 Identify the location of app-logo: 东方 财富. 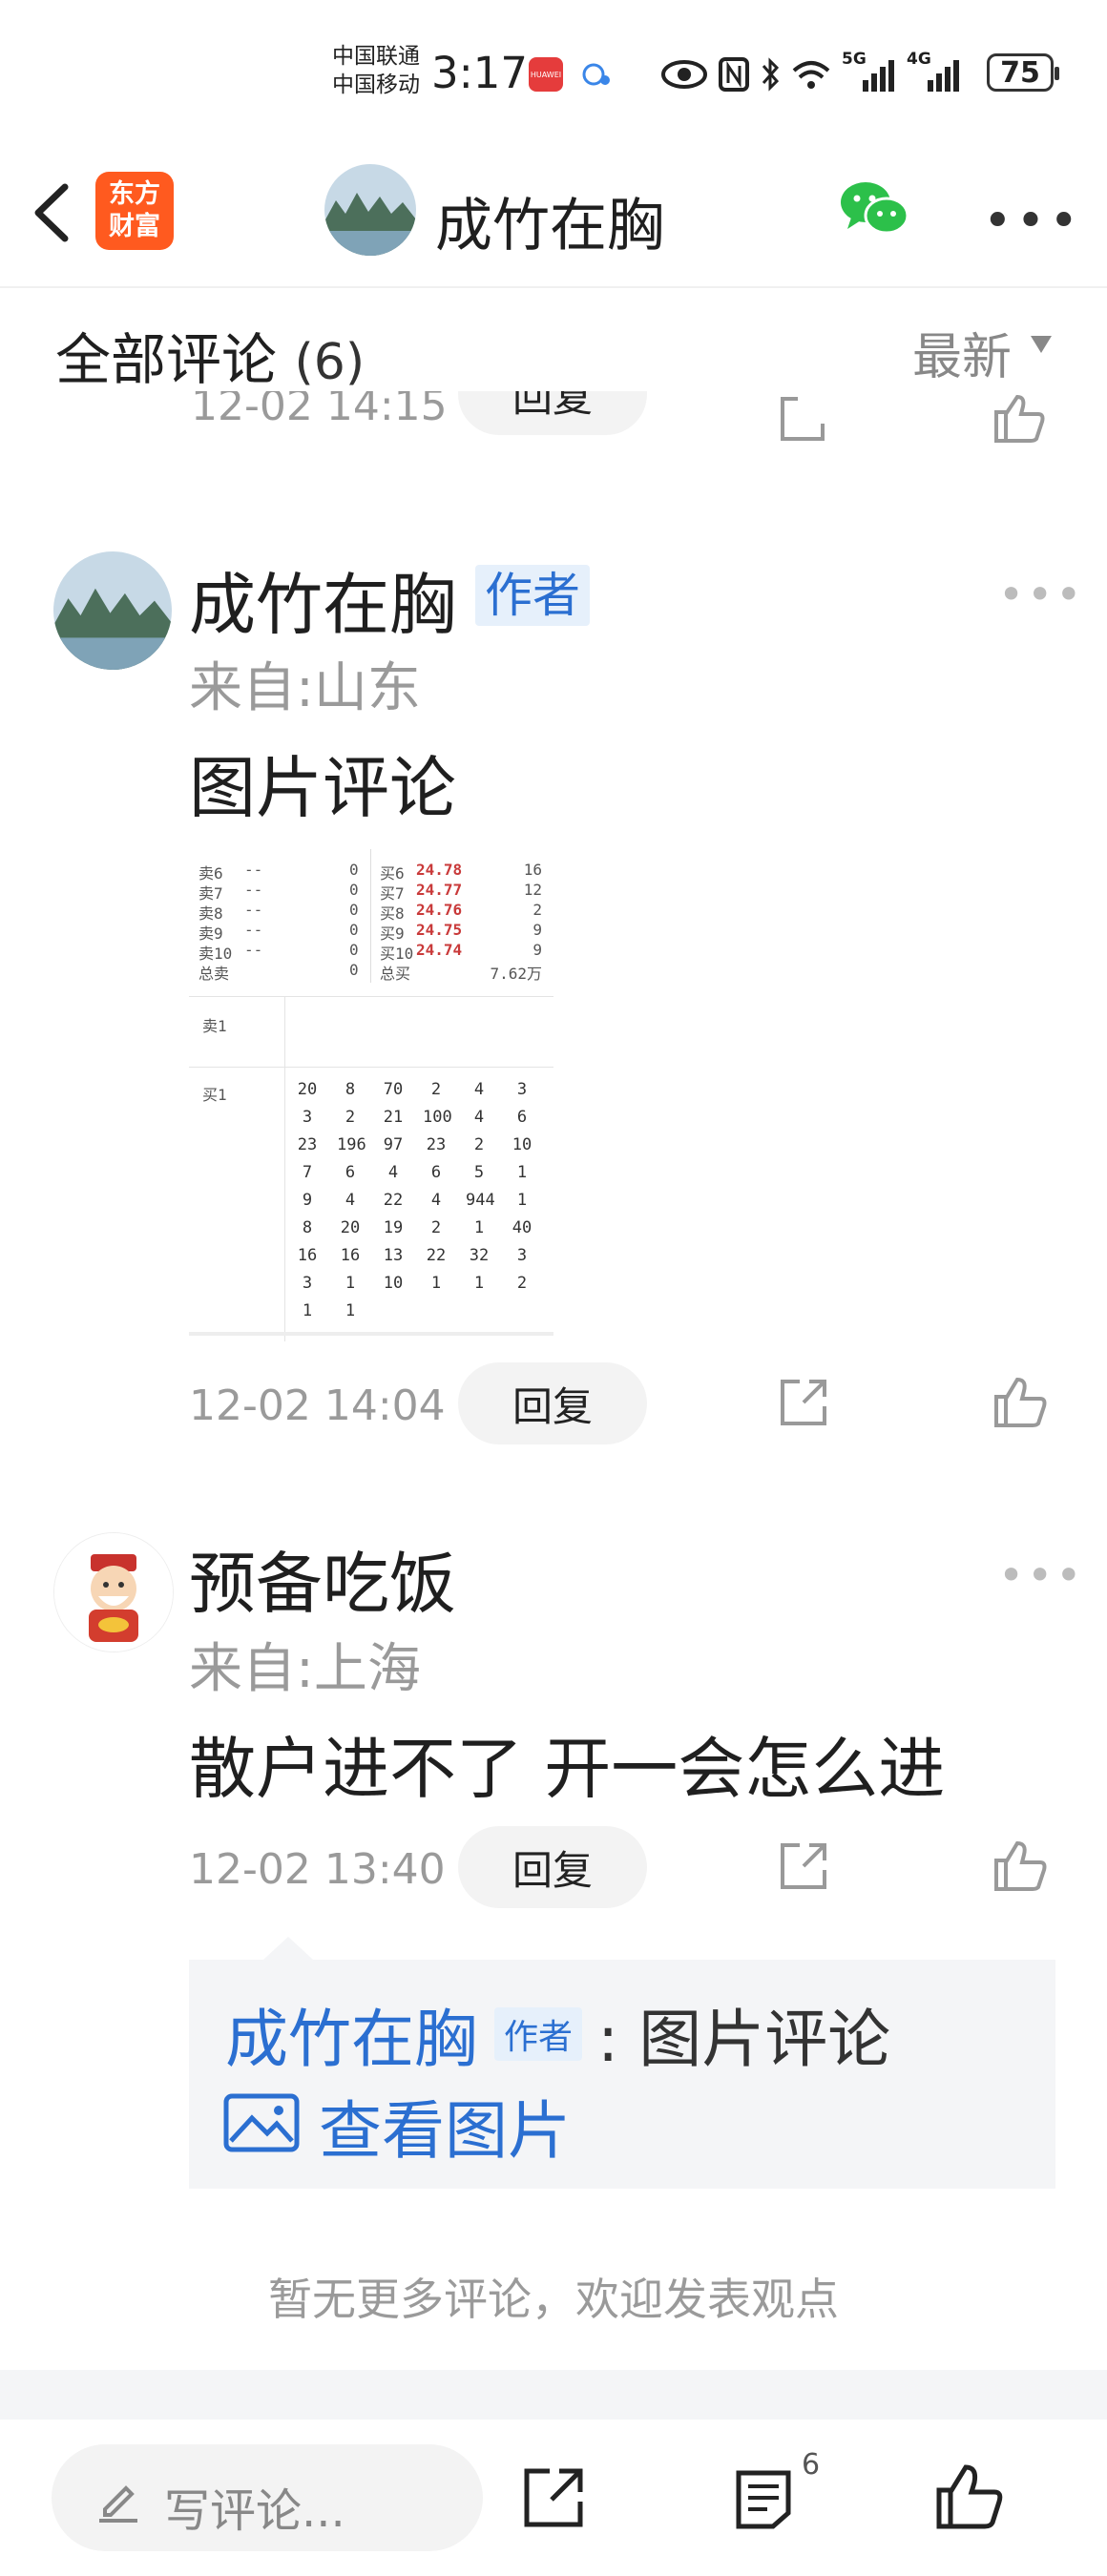
(134, 211).